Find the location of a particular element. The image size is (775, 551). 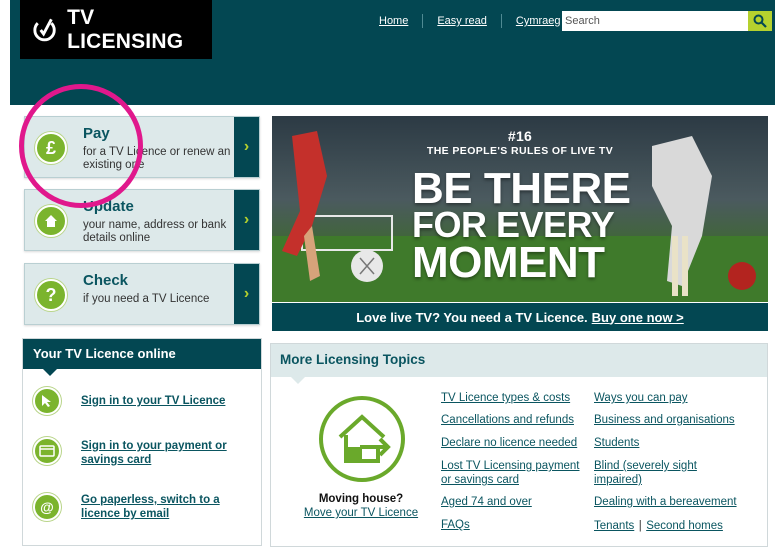

tenants-second-homes: Tenants | Second homes is located at coordinates (658, 525).